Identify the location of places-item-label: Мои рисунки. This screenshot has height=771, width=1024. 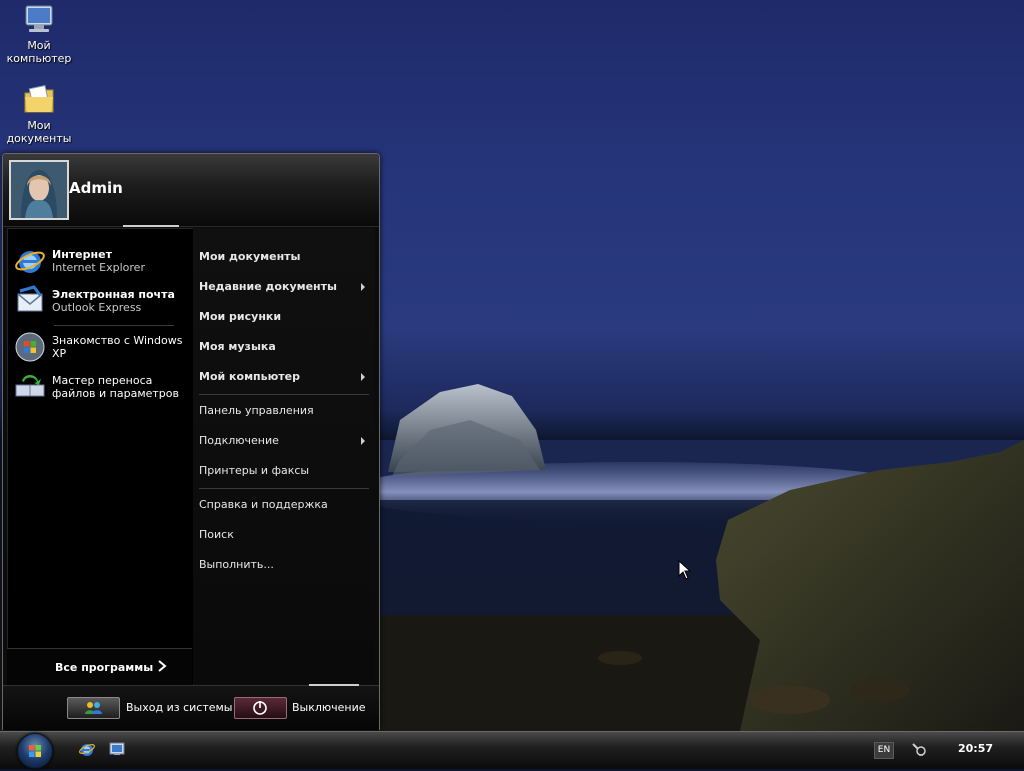
(240, 316).